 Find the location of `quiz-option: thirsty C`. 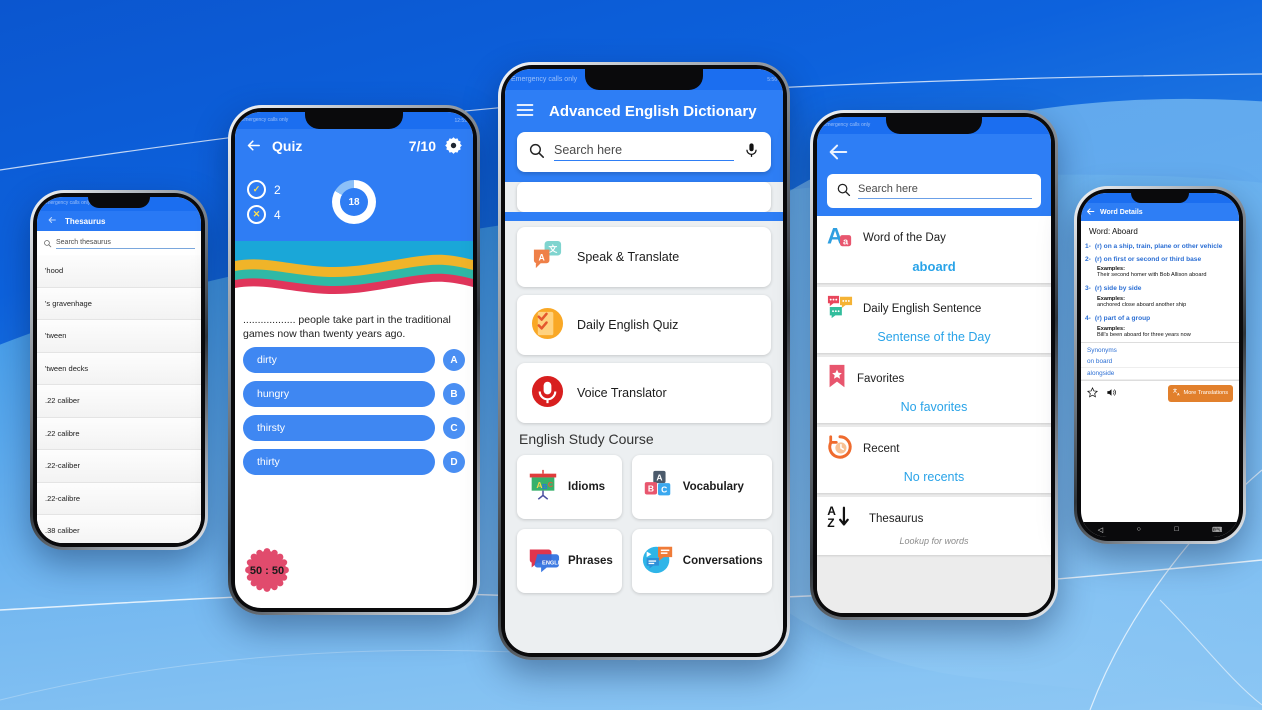

quiz-option: thirsty C is located at coordinates (354, 428).